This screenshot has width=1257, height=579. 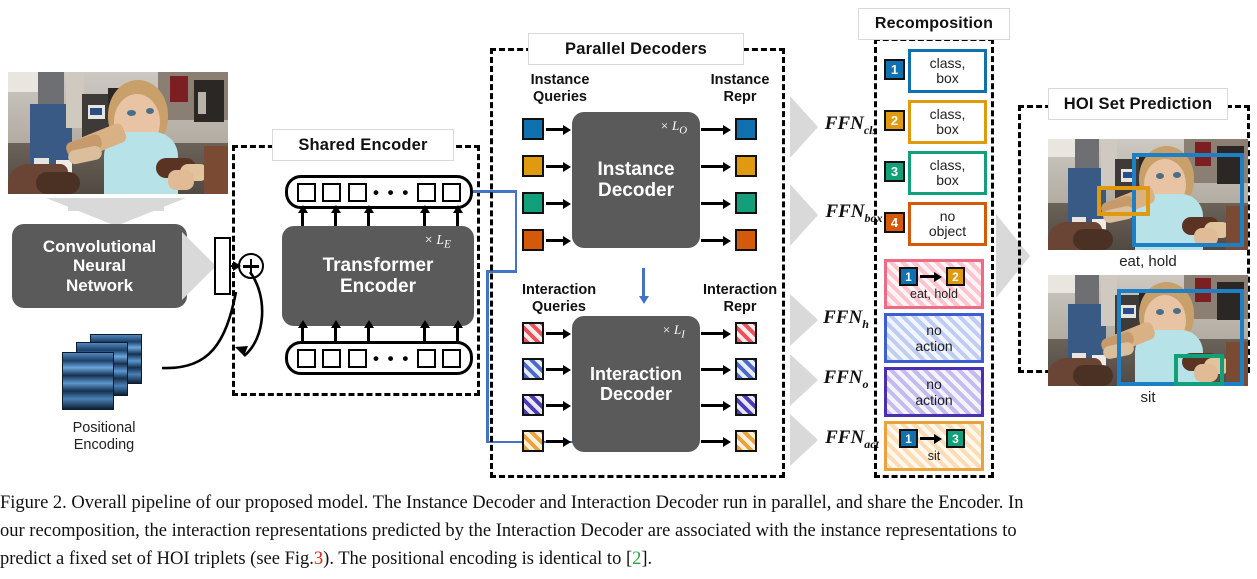 I want to click on ffn-cls-name: FFN, so click(x=844, y=123).